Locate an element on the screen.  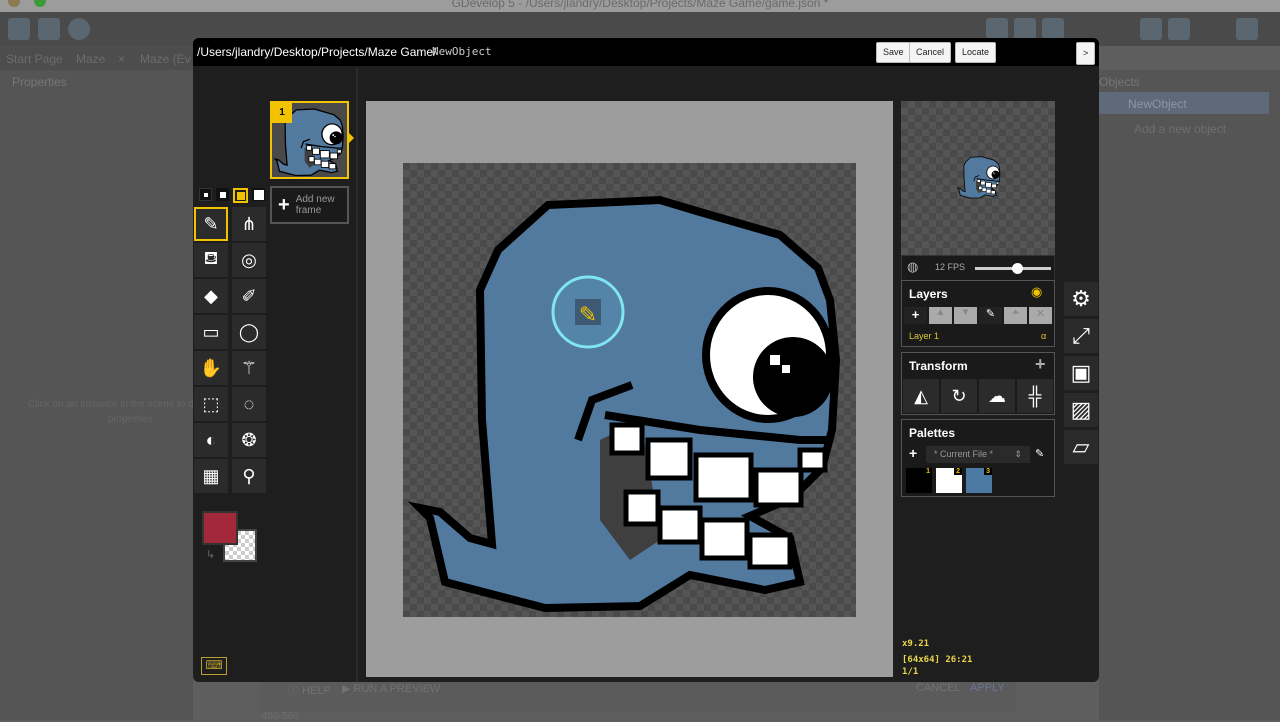
open-file-button: ▱ is located at coordinates (1081, 447).